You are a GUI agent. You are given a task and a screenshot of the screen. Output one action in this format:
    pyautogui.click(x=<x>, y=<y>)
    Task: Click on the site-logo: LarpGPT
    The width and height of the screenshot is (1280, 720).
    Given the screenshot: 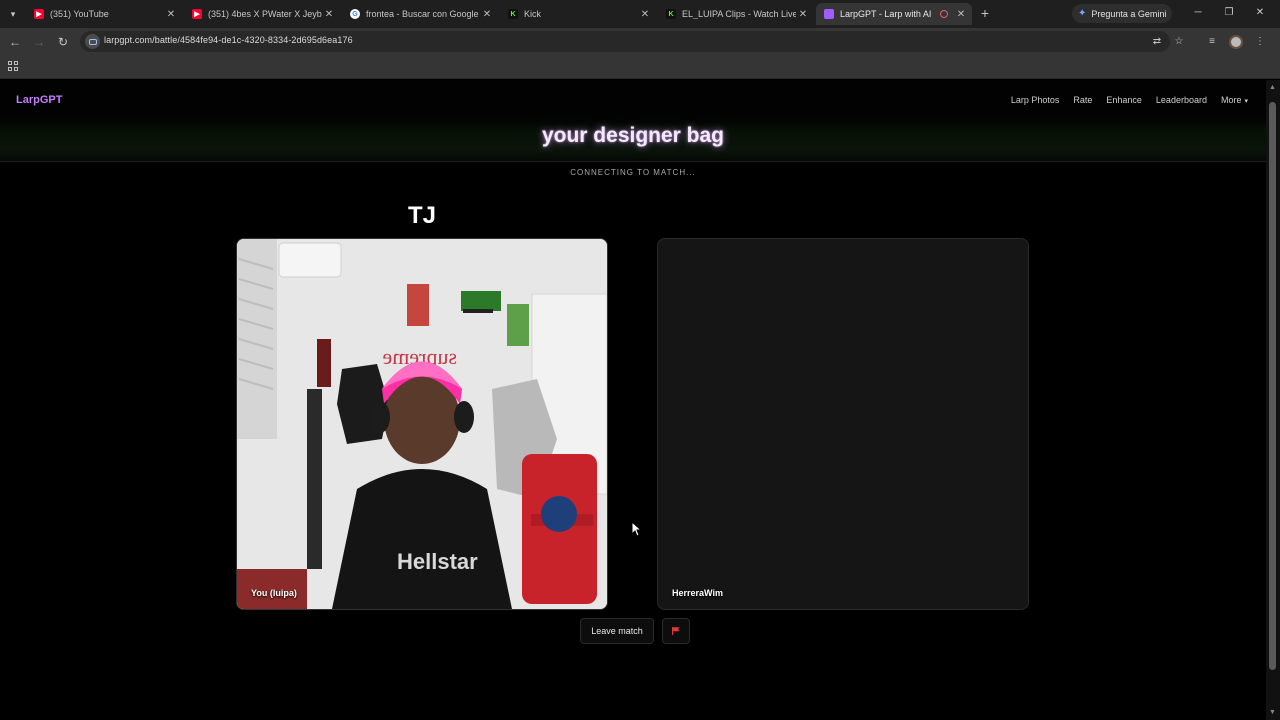 What is the action you would take?
    pyautogui.click(x=39, y=100)
    